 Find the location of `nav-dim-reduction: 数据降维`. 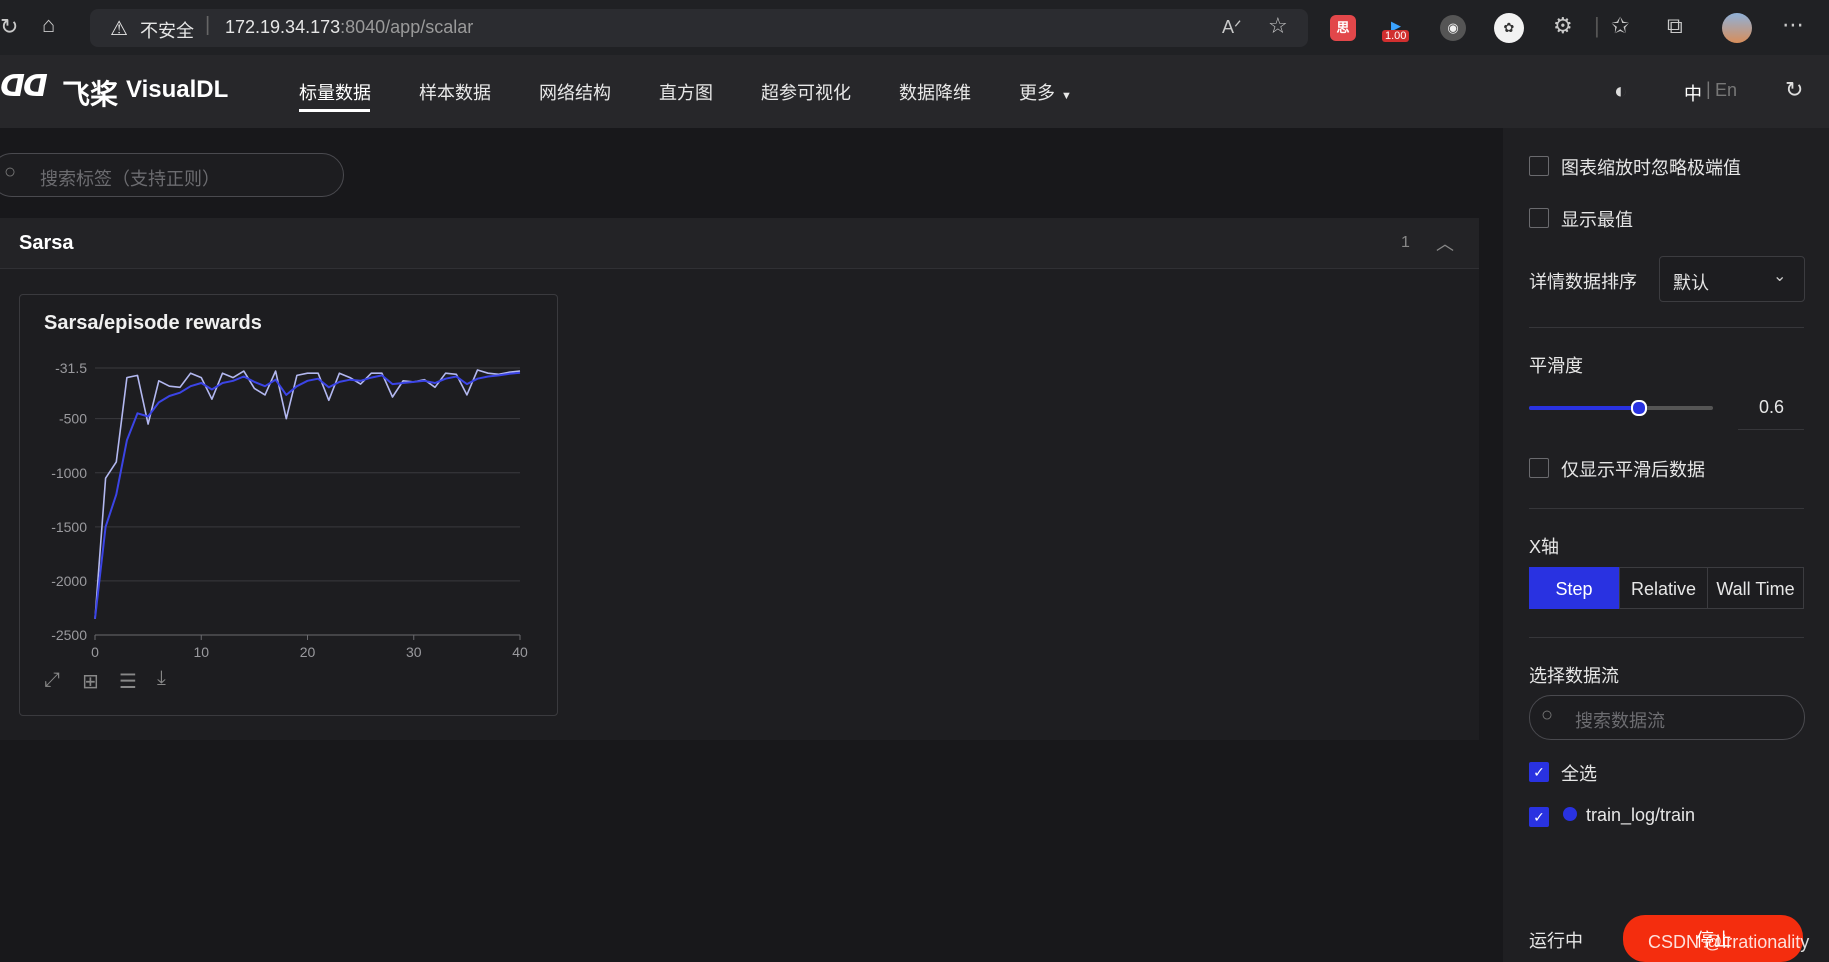

nav-dim-reduction: 数据降维 is located at coordinates (935, 93).